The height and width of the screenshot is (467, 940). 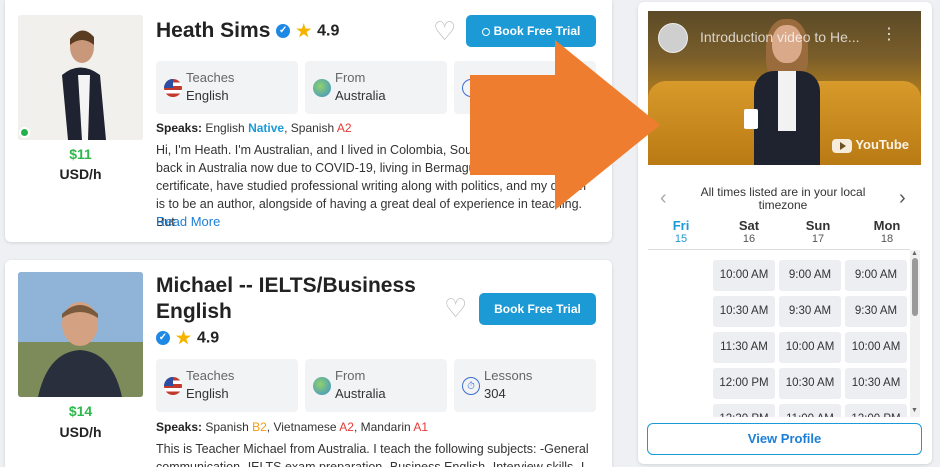 I want to click on language: Mandarin, so click(x=385, y=427).